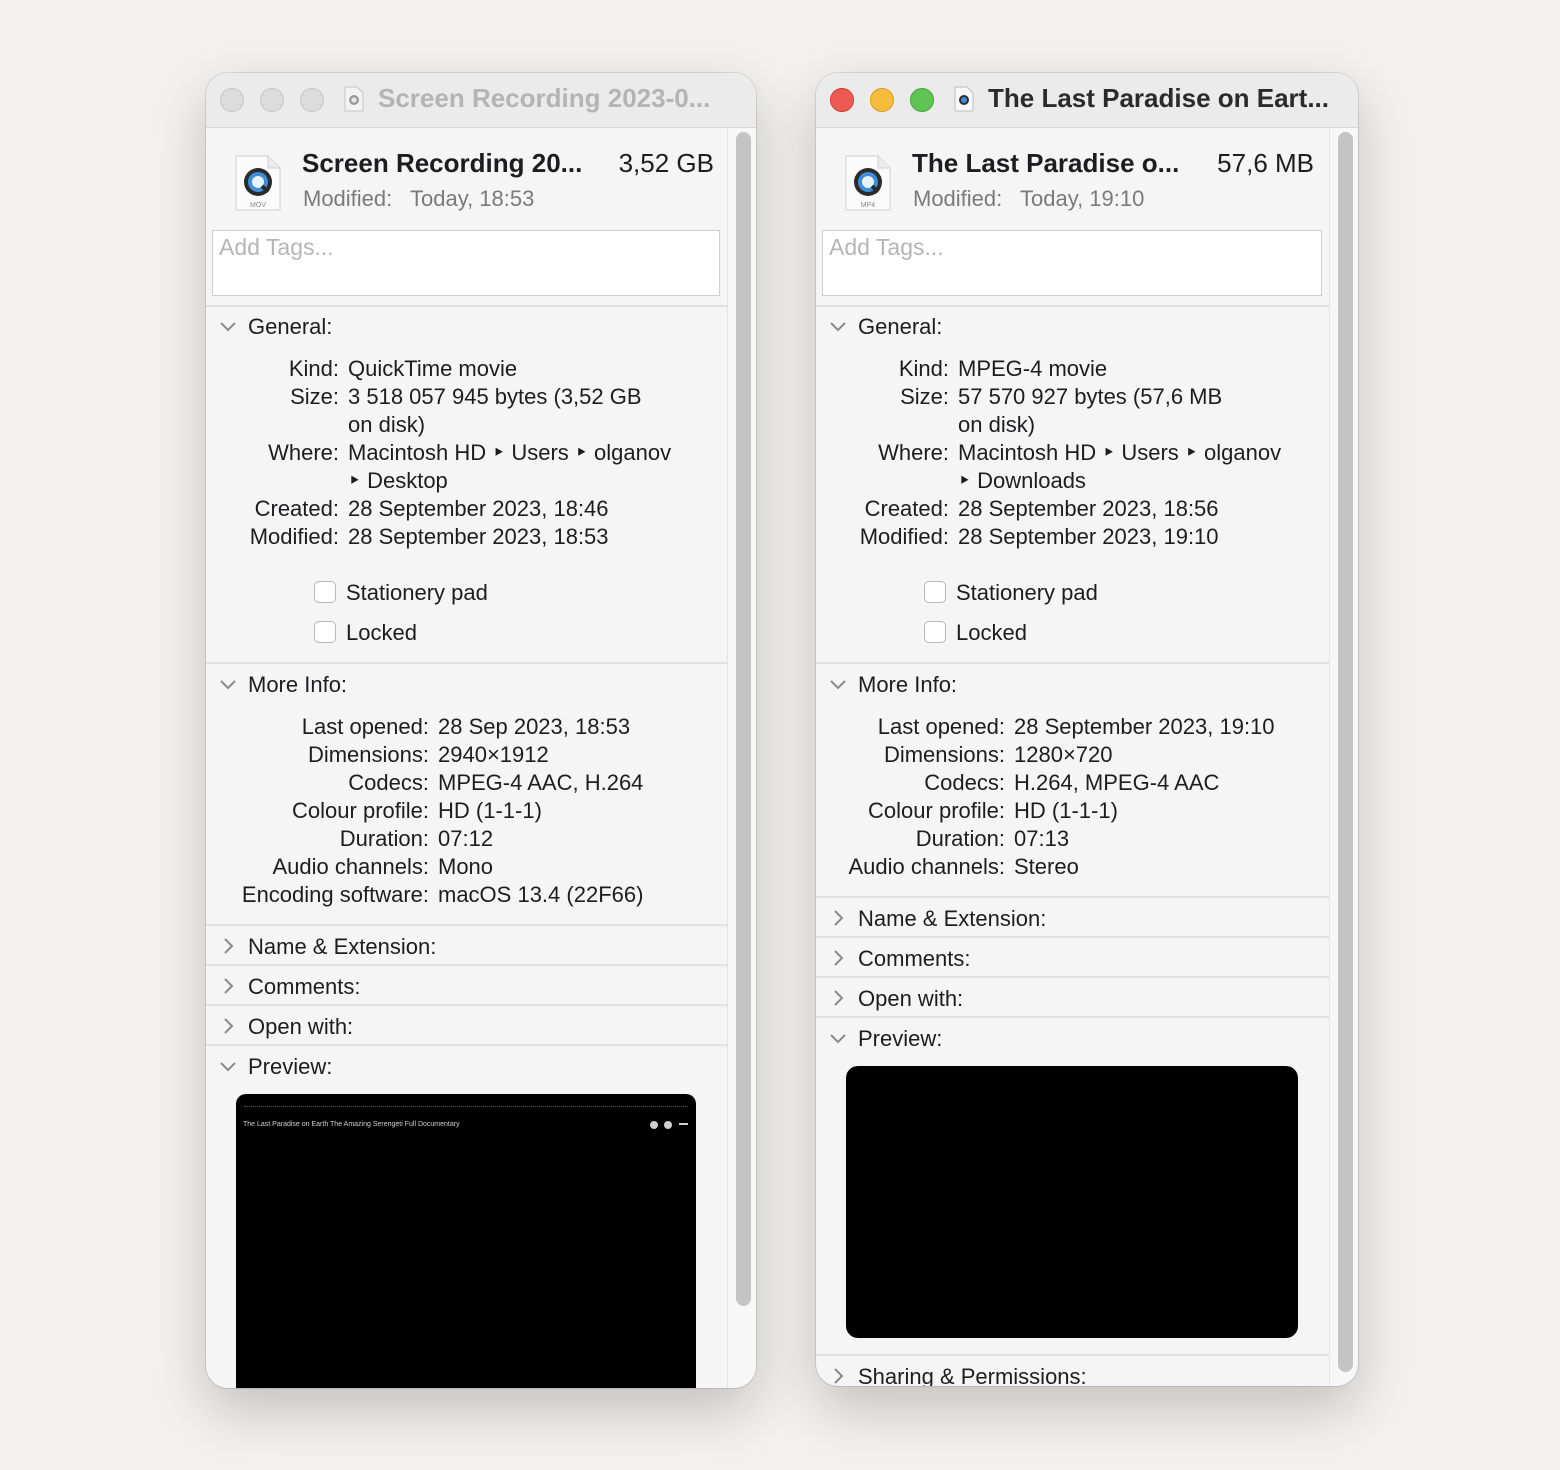 Image resolution: width=1560 pixels, height=1470 pixels. Describe the element at coordinates (335, 894) in the screenshot. I see `encoding-software-label: Encoding software:` at that location.